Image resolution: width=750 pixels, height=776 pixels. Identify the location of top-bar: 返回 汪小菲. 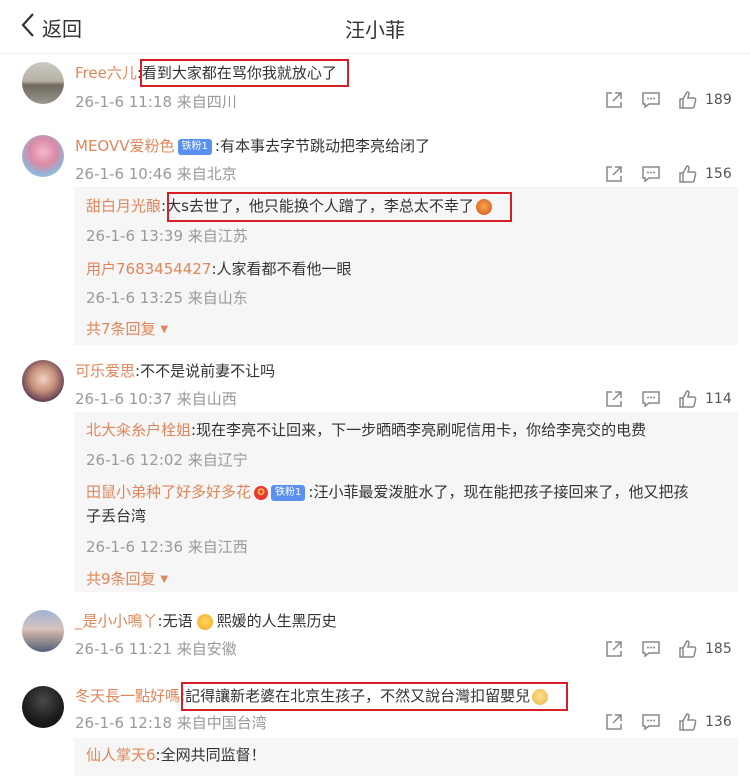
(375, 27).